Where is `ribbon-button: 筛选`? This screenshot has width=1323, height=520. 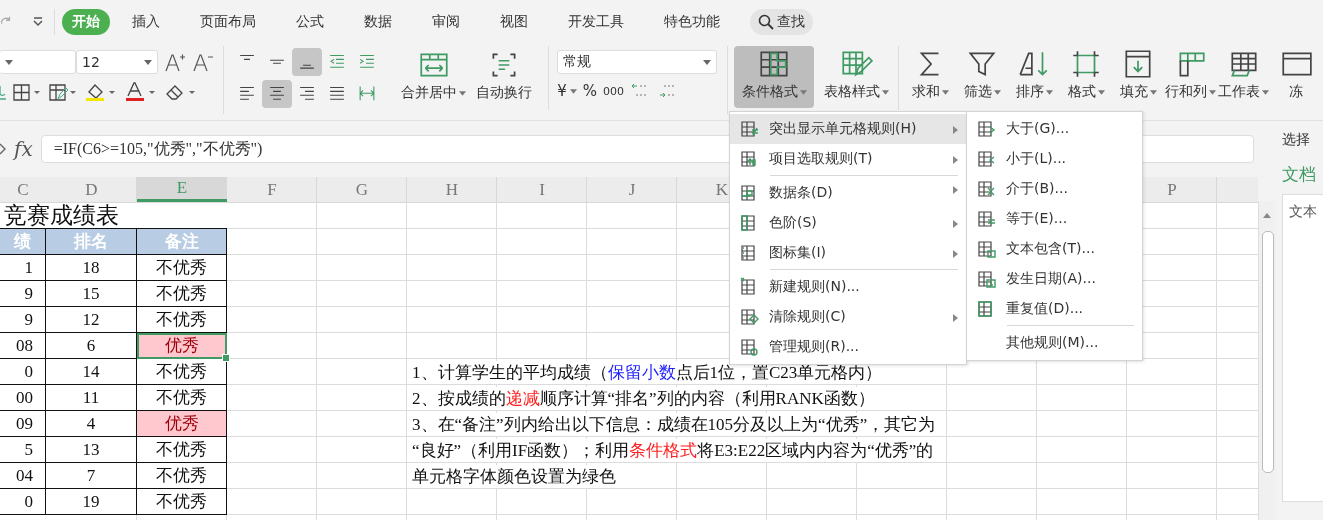
ribbon-button: 筛选 is located at coordinates (982, 77).